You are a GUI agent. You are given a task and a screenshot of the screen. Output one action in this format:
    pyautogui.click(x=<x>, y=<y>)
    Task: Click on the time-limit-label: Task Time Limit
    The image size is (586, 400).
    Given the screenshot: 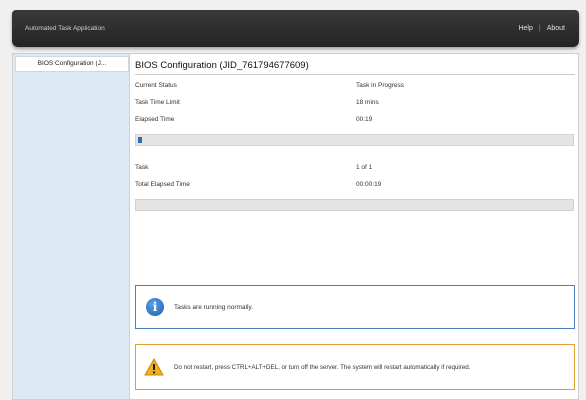 What is the action you would take?
    pyautogui.click(x=157, y=102)
    